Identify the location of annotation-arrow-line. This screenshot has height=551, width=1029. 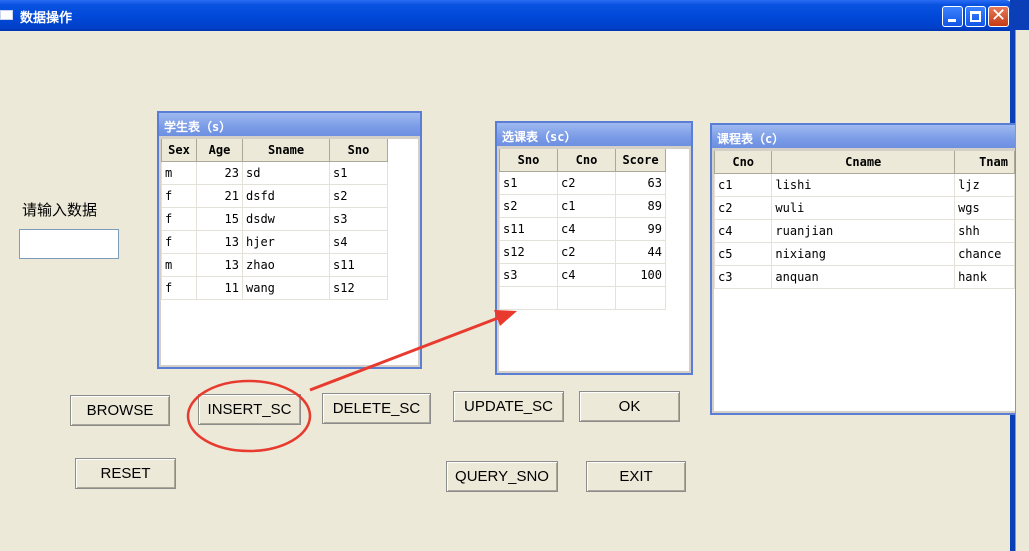
(404, 354).